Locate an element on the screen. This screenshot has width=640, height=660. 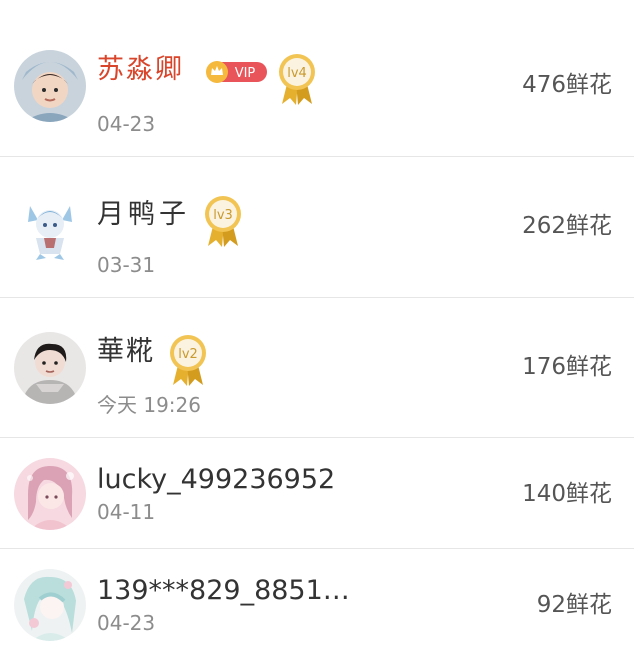
flower-count: 92鲜花 is located at coordinates (574, 605).